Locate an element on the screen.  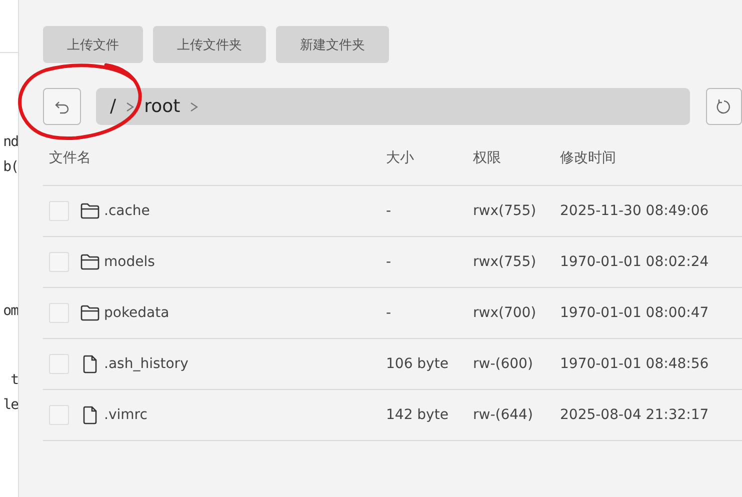
code-fragment: t is located at coordinates (14, 380).